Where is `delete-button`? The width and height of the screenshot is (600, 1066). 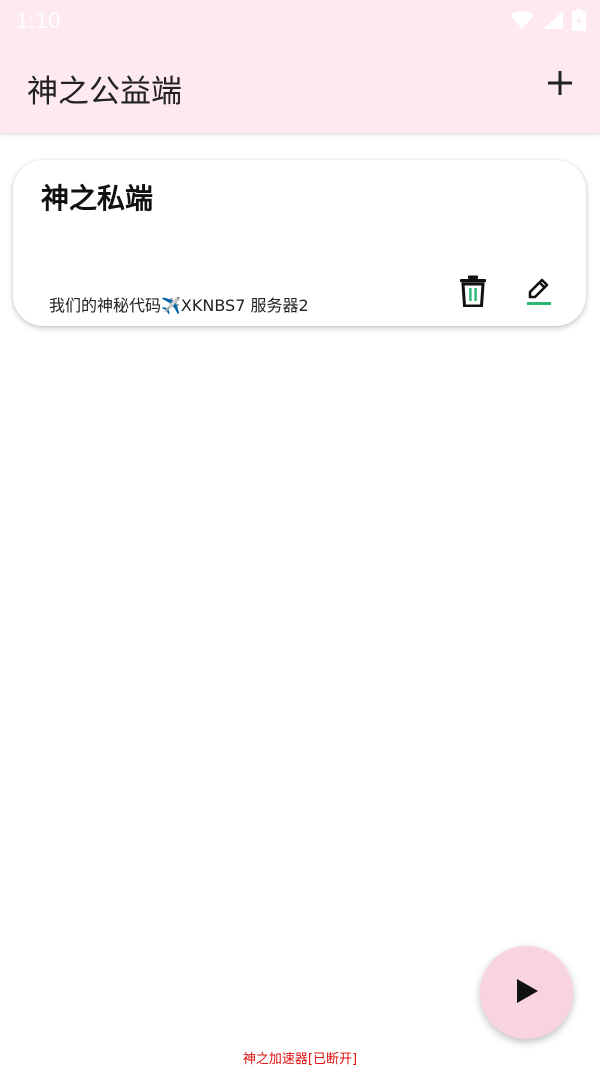
delete-button is located at coordinates (473, 293).